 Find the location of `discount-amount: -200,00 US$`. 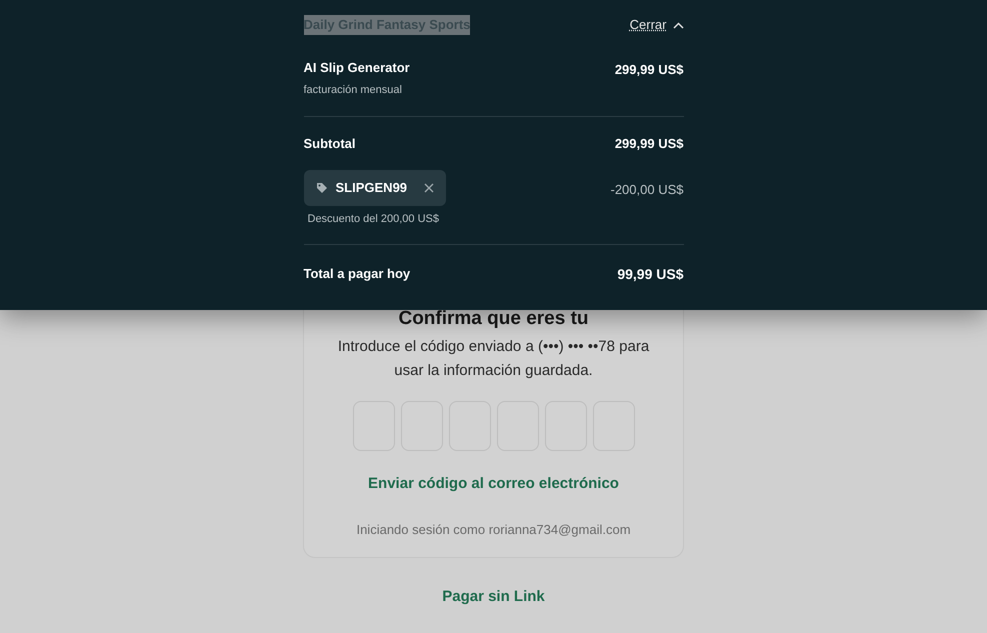

discount-amount: -200,00 US$ is located at coordinates (647, 190).